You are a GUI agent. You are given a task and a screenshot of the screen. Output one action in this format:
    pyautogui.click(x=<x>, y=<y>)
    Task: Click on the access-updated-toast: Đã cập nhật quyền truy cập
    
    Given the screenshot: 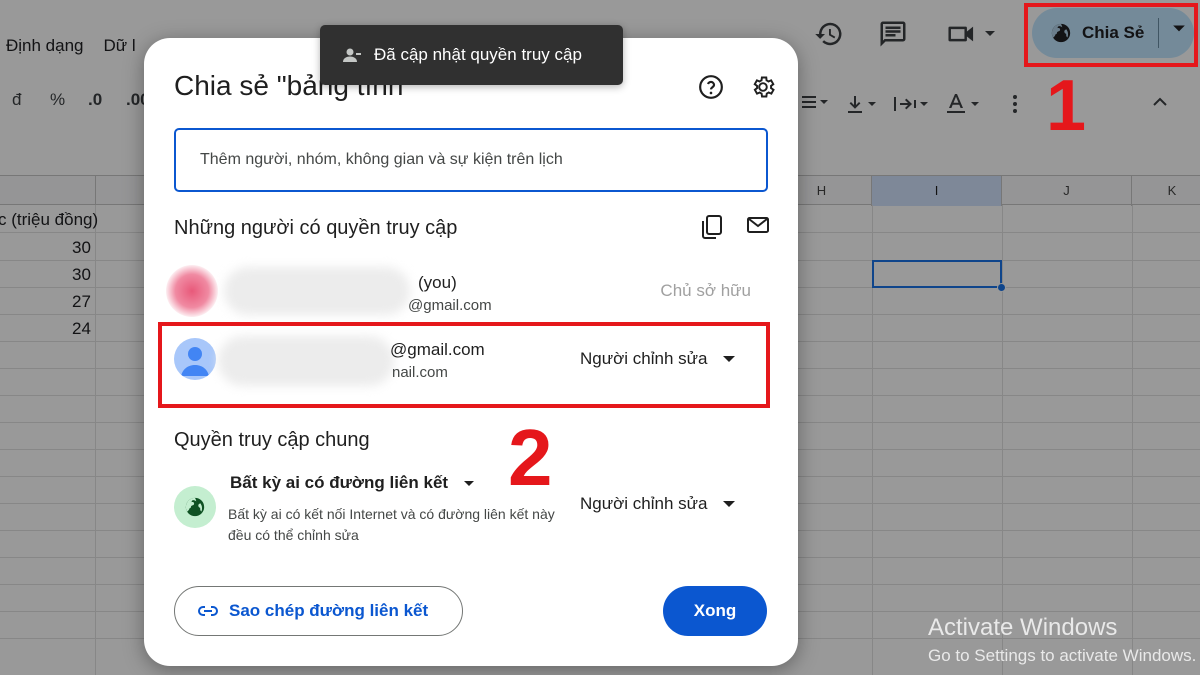 What is the action you would take?
    pyautogui.click(x=471, y=55)
    